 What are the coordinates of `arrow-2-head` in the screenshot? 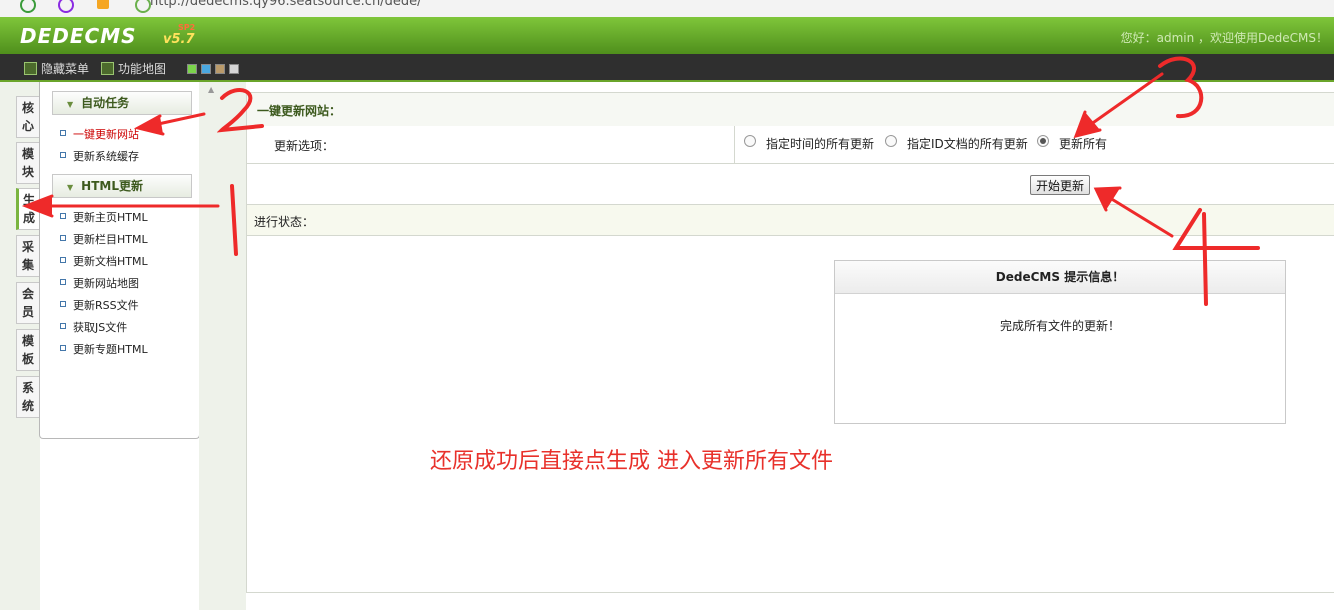 It's located at (149, 125).